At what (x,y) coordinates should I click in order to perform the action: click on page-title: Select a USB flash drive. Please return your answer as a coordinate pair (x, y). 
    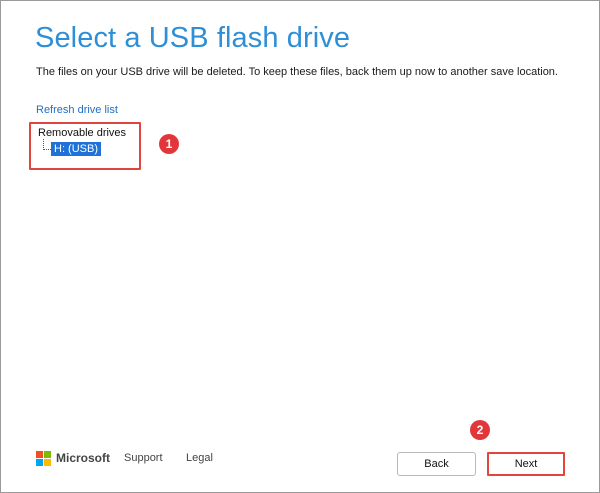
    Looking at the image, I should click on (193, 38).